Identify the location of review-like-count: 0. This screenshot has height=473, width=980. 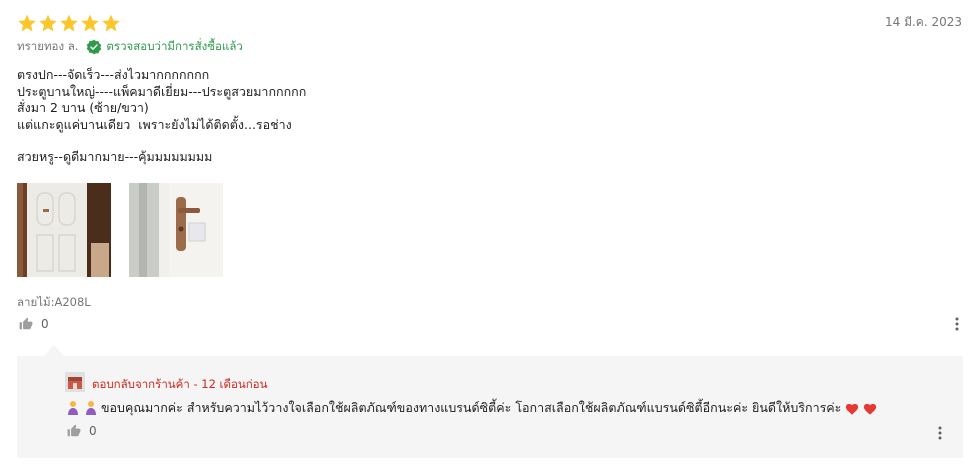
(45, 324).